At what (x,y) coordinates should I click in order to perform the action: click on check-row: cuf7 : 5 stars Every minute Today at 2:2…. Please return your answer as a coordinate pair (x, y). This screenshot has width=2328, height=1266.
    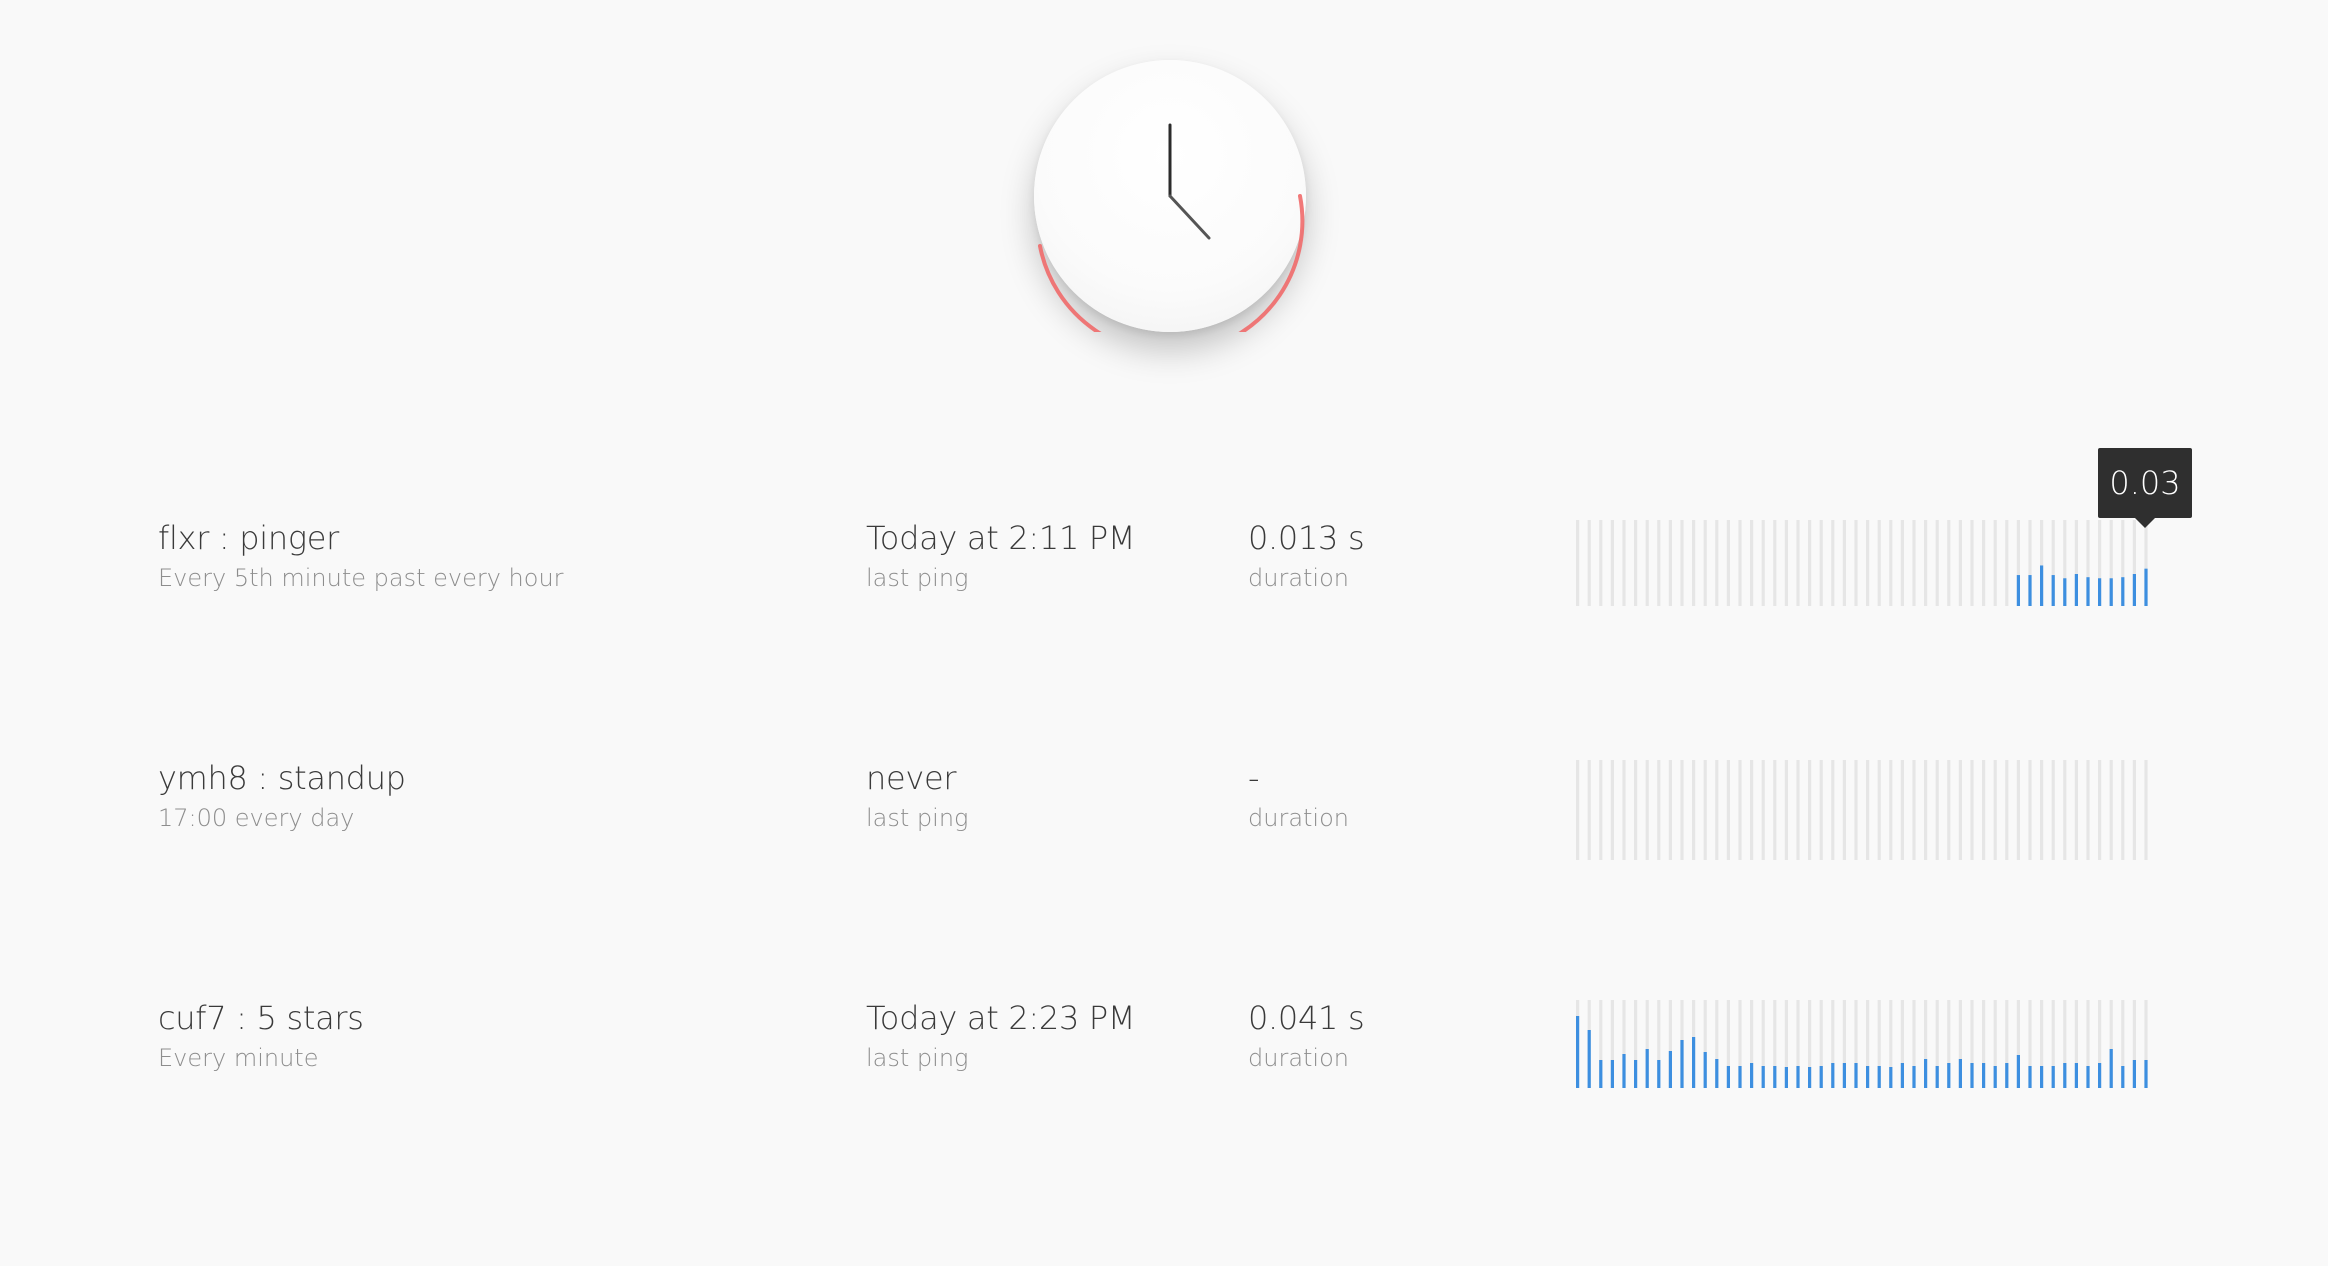
    Looking at the image, I should click on (1164, 1063).